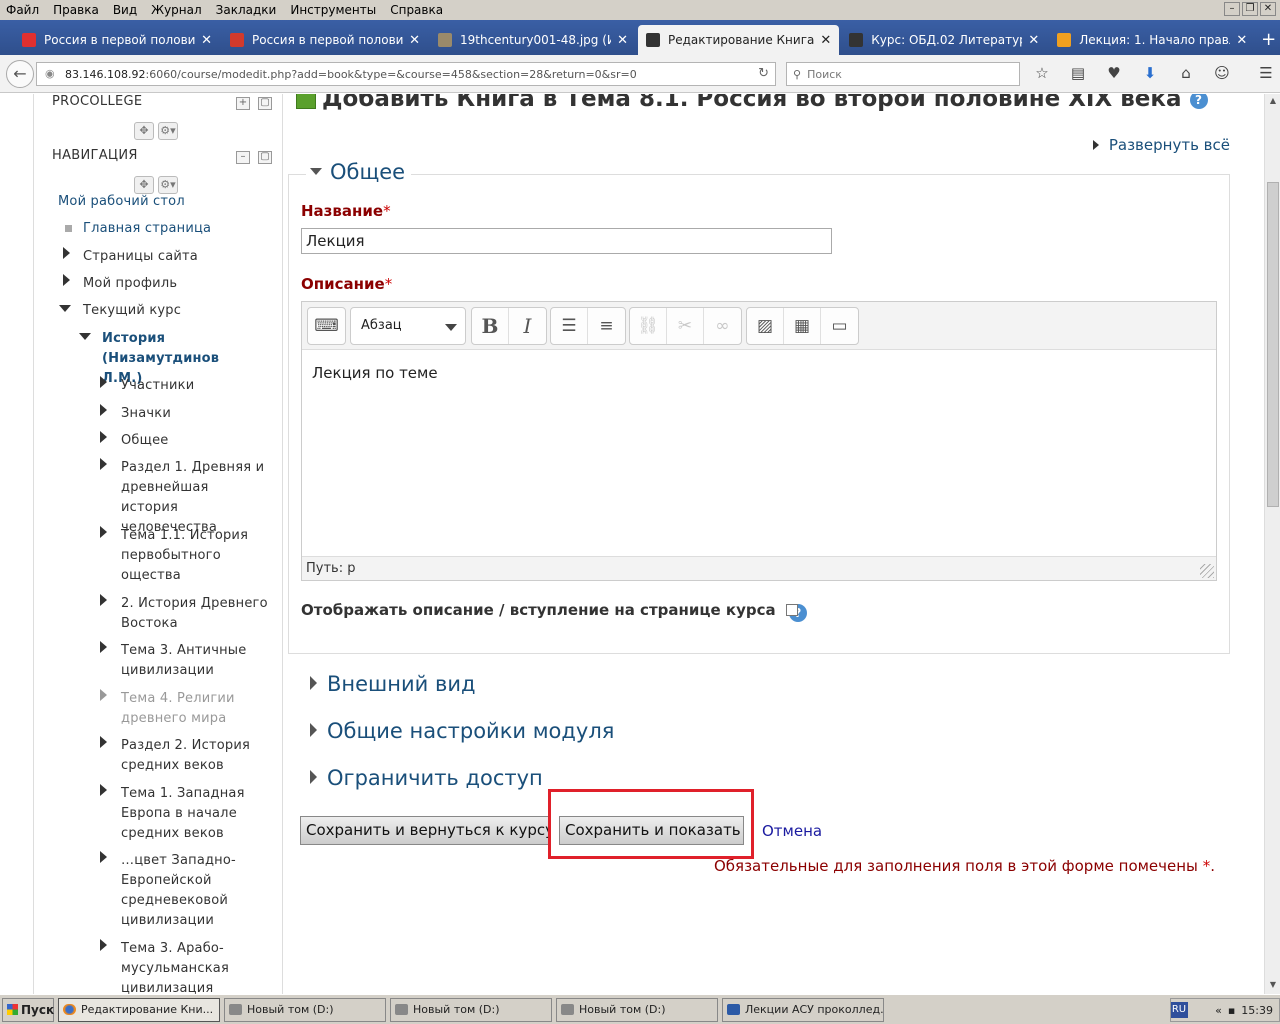 The height and width of the screenshot is (1024, 1280). Describe the element at coordinates (839, 326) in the screenshot. I see `file-manage-icon: ▭` at that location.